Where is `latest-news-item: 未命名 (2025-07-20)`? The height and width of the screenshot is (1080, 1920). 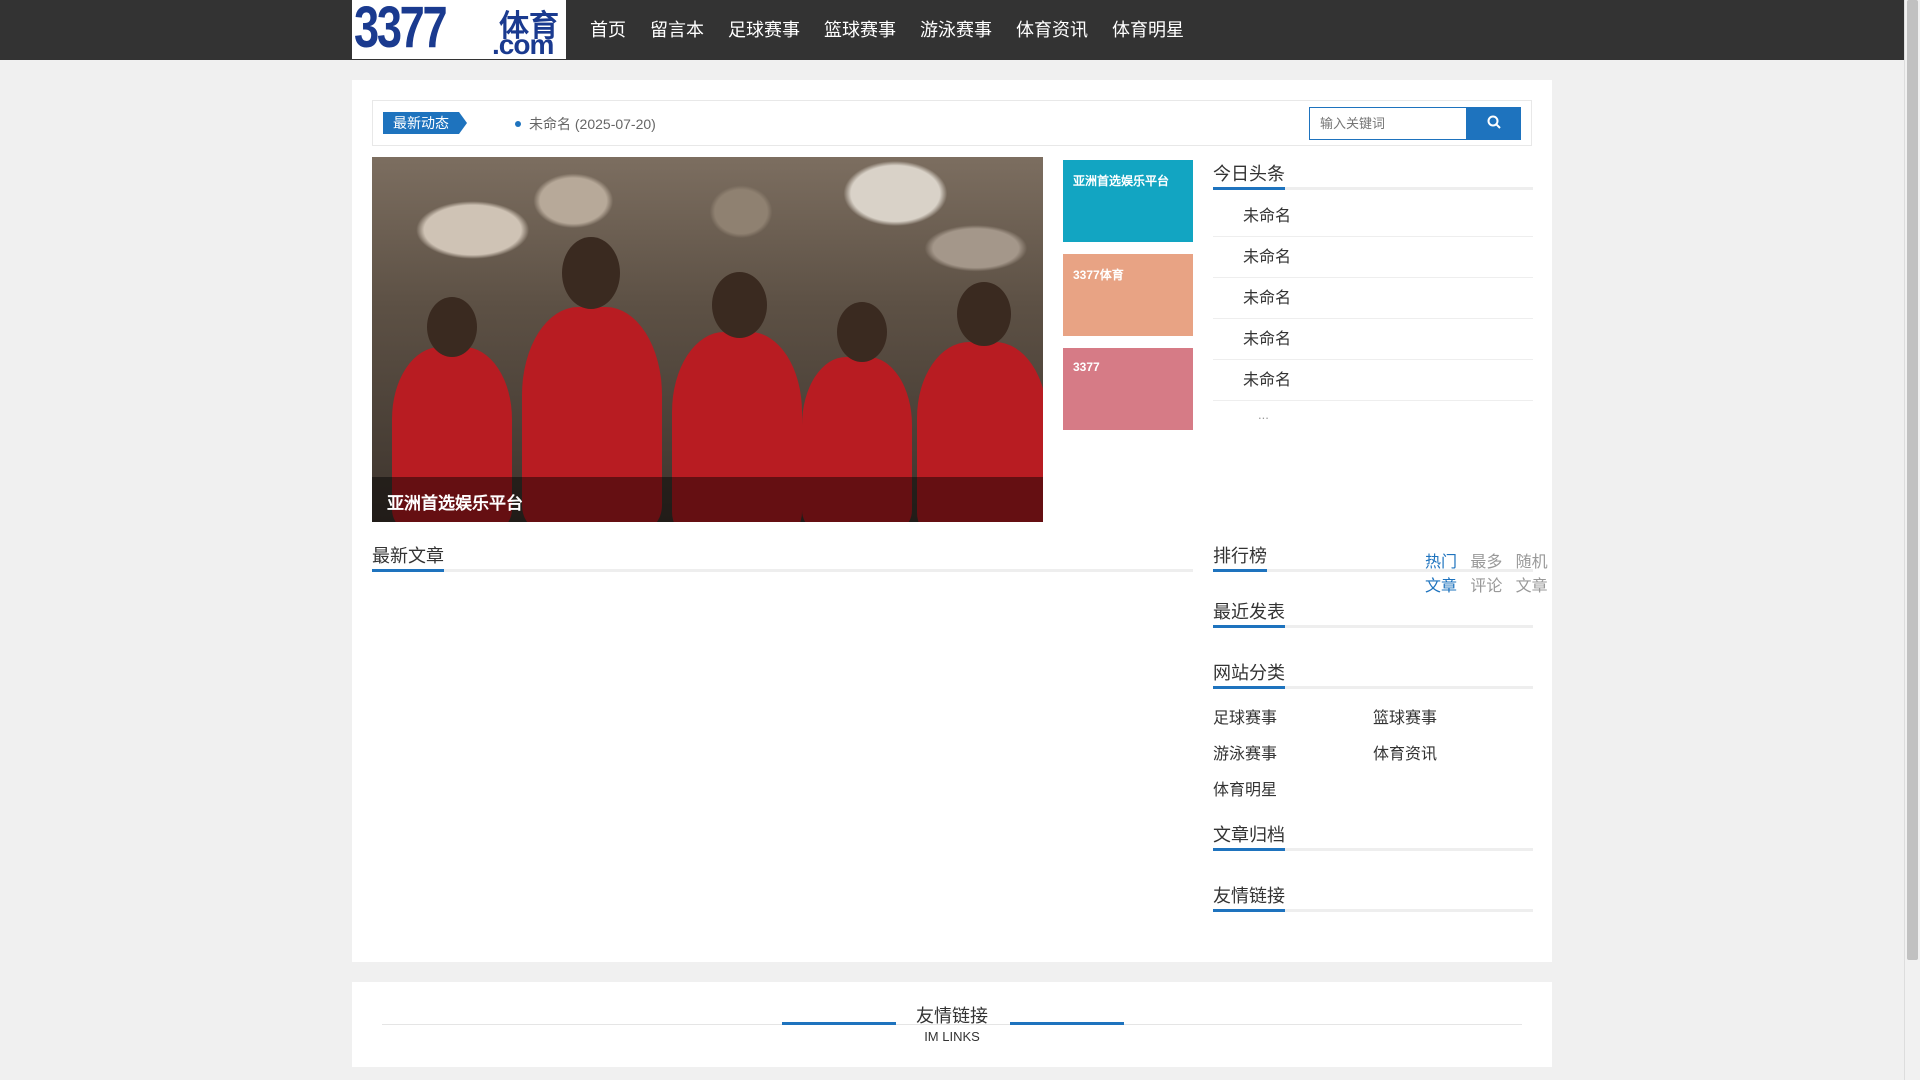
latest-news-item: 未命名 (2025-07-20) is located at coordinates (592, 124).